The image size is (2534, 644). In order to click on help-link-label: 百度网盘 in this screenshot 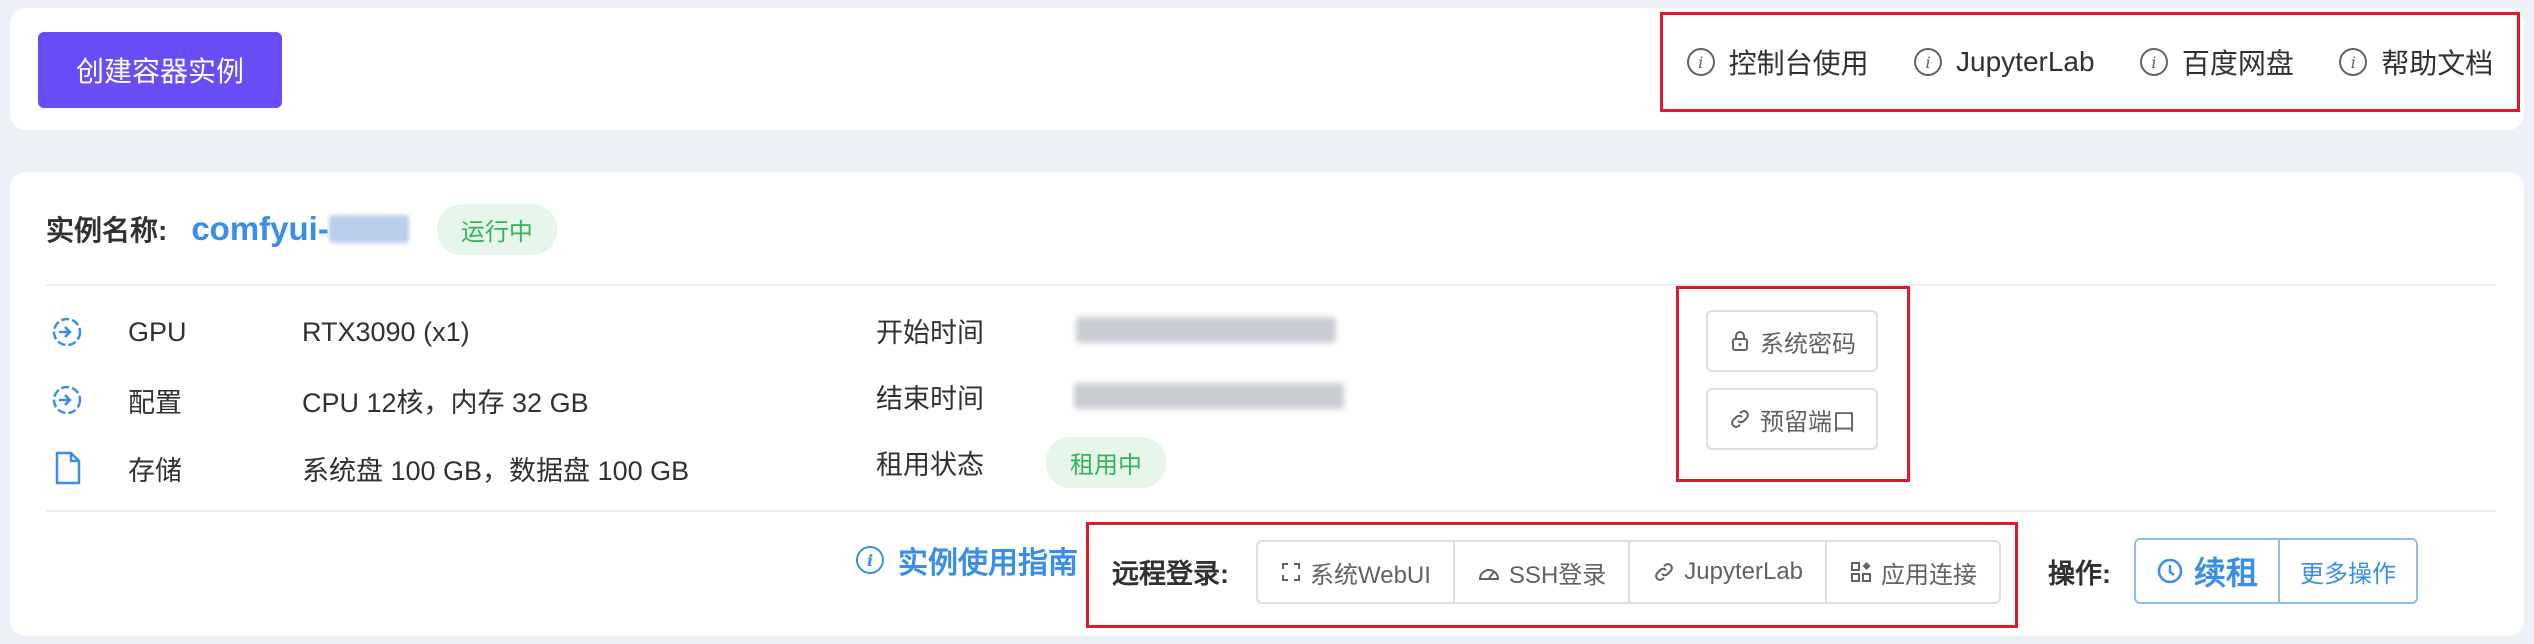, I will do `click(2237, 63)`.